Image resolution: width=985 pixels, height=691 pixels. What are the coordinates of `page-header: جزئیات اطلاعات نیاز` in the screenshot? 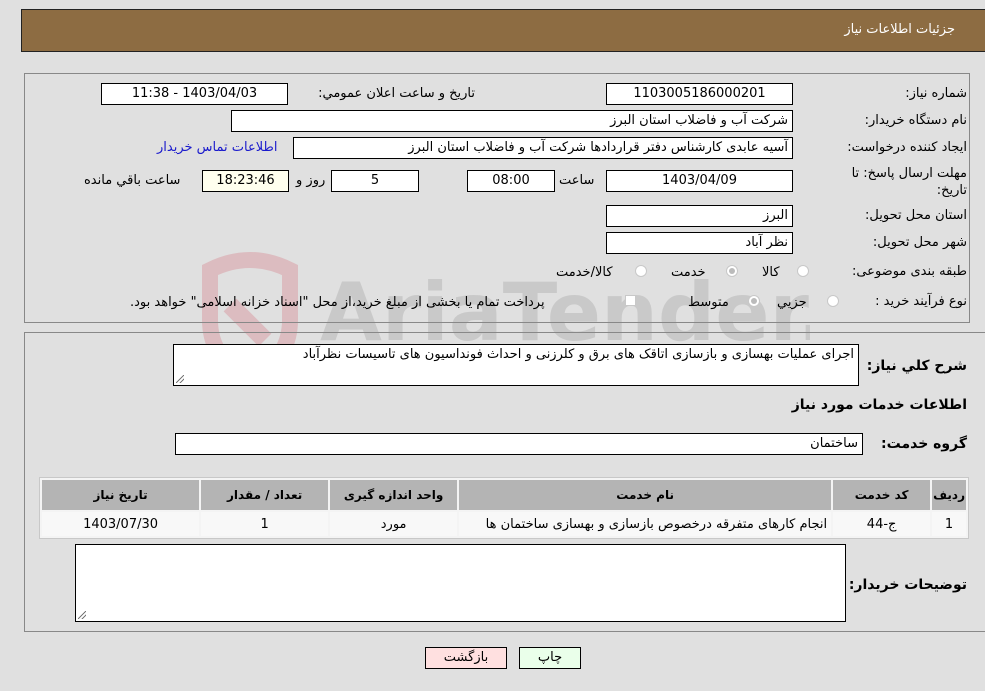 It's located at (503, 30).